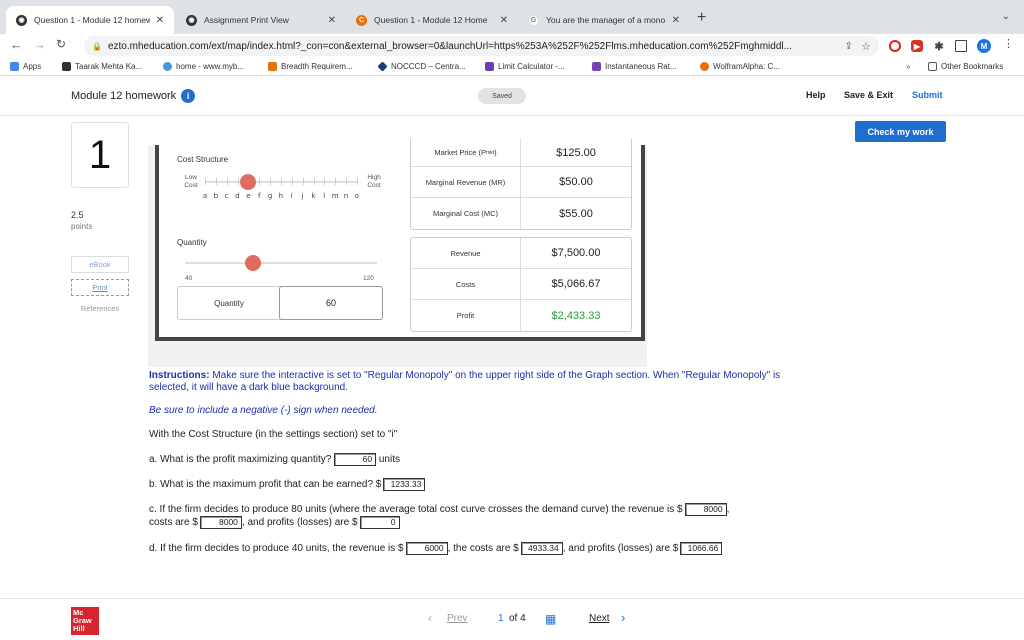  Describe the element at coordinates (521, 213) in the screenshot. I see `table-row: Marginal Cost (MC) $55.00` at that location.